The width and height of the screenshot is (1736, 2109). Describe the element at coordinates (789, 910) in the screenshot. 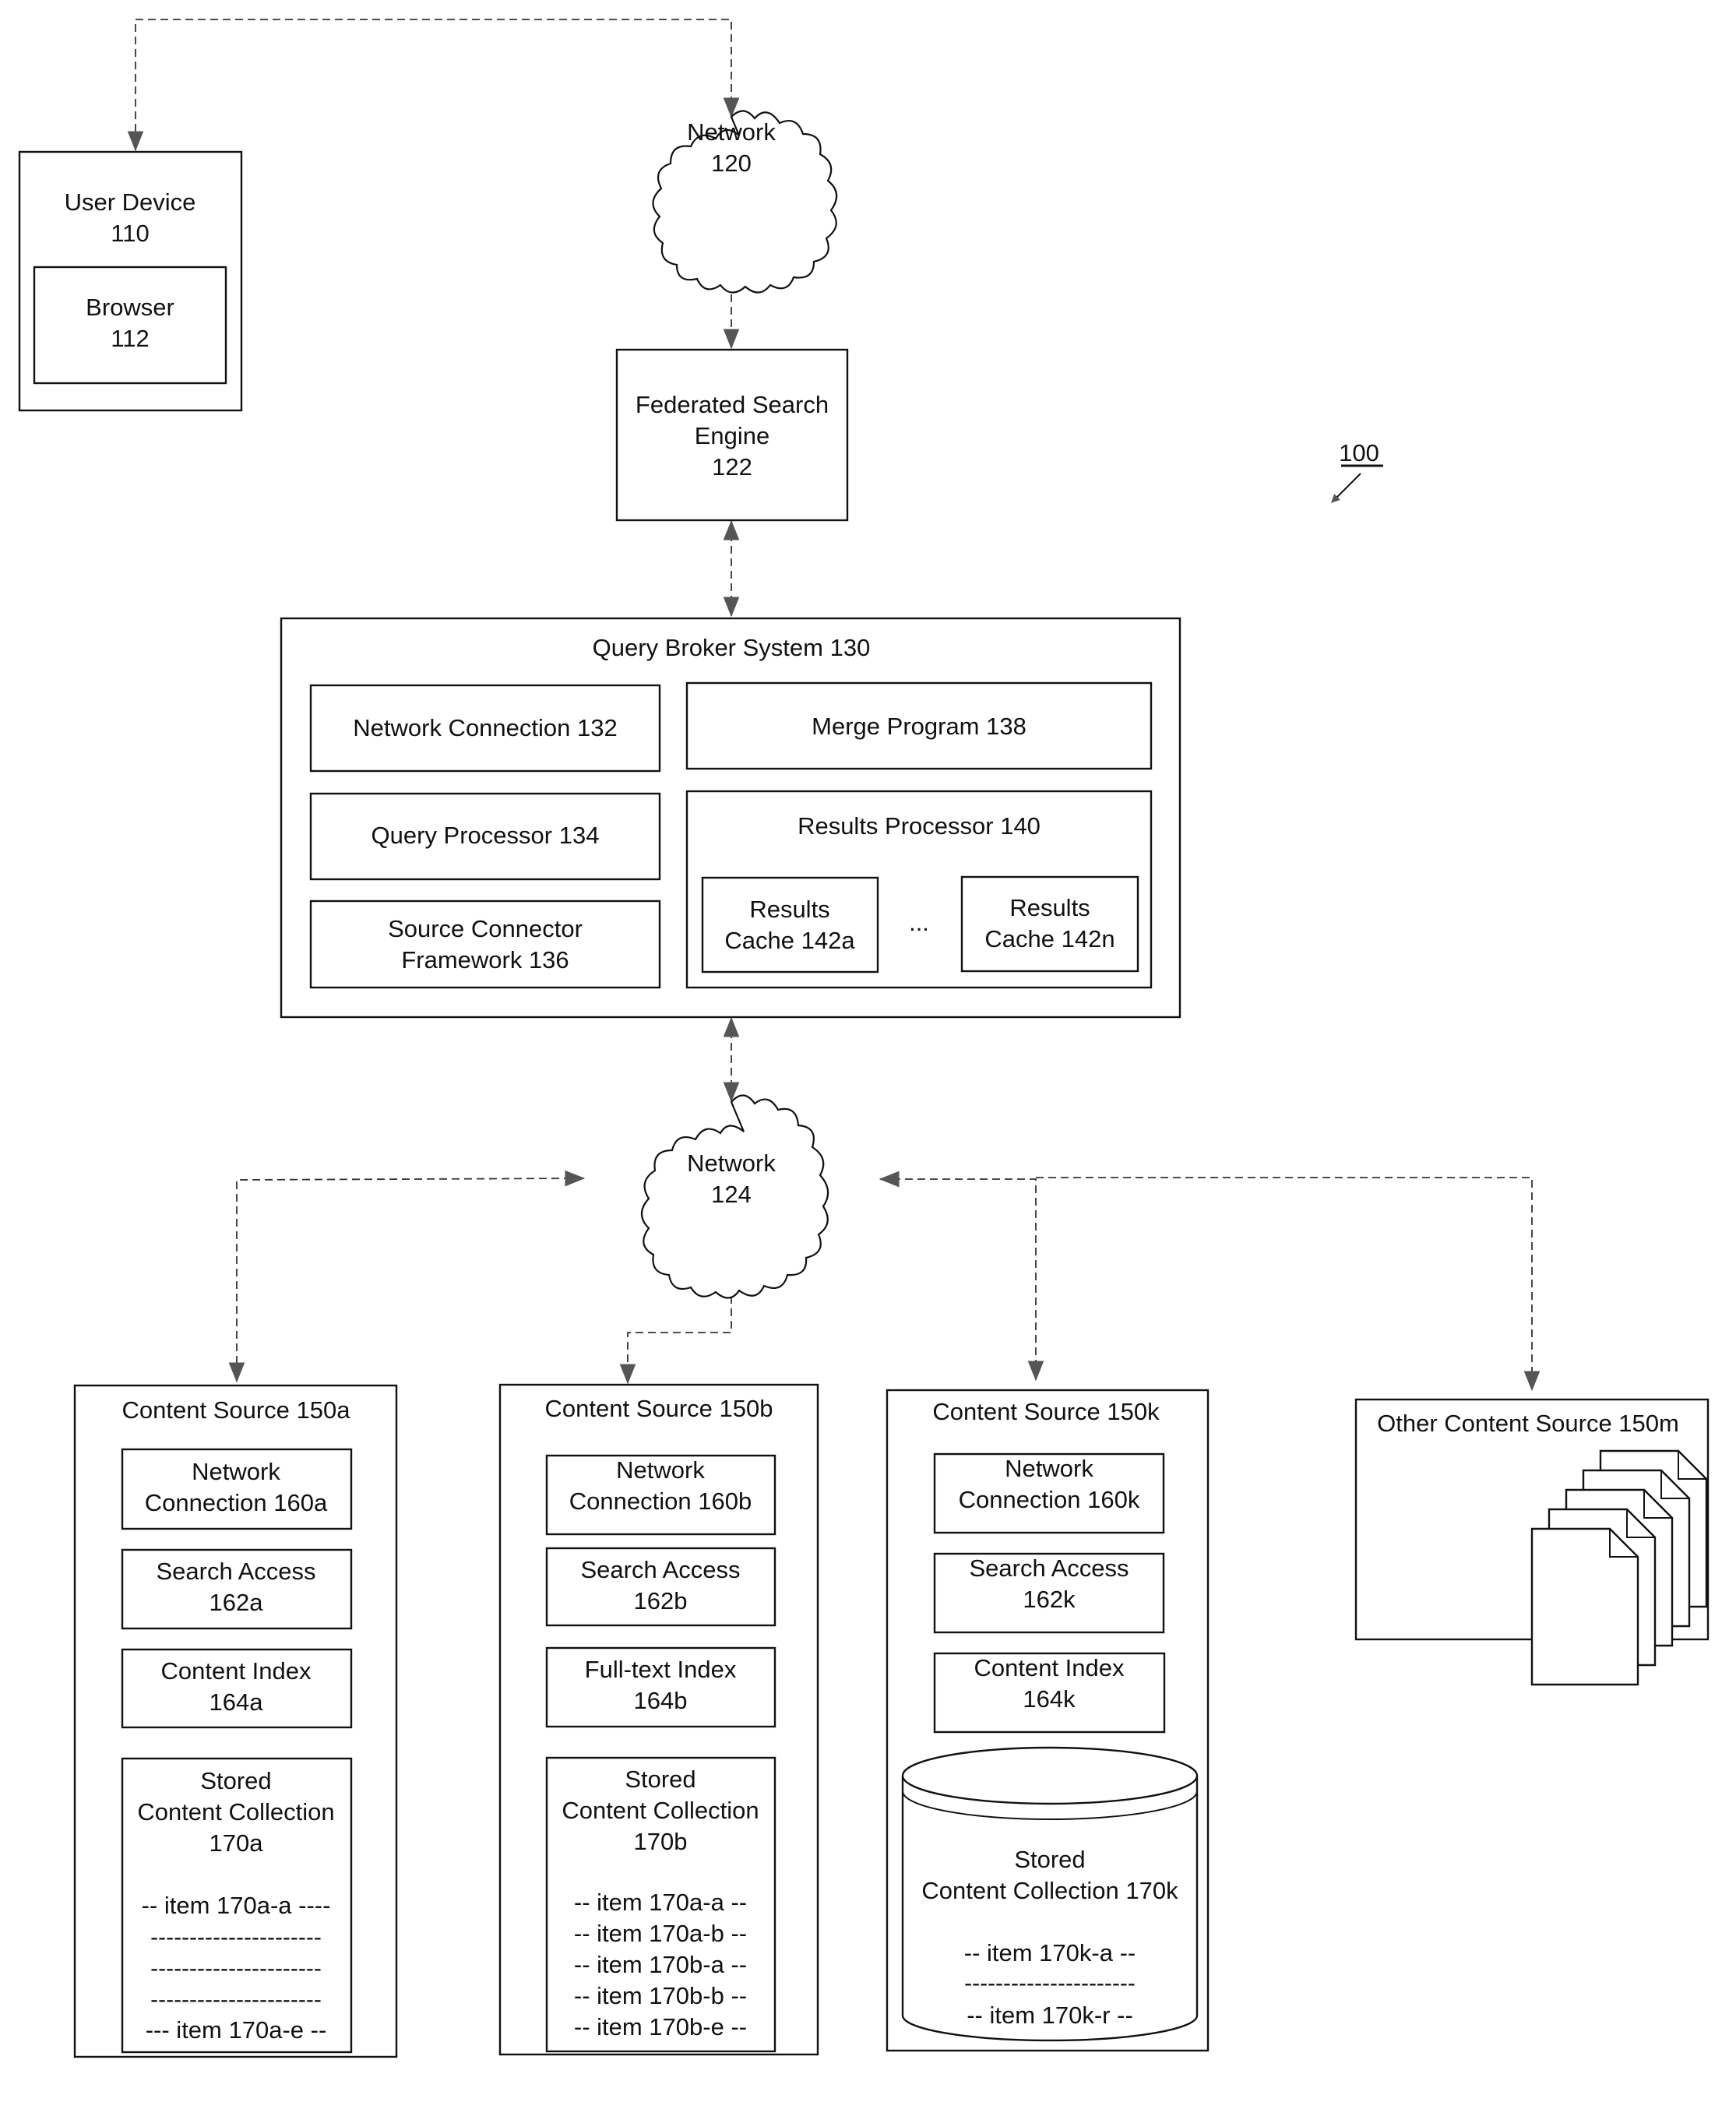

I see `results-cache-142a-line1: Results` at that location.